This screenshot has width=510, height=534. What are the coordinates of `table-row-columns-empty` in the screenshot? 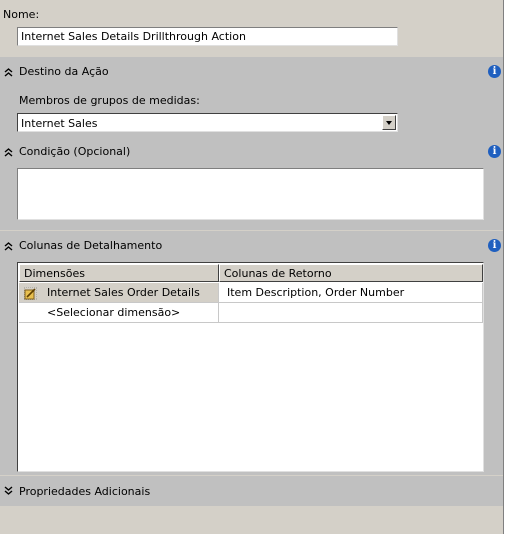 It's located at (351, 313).